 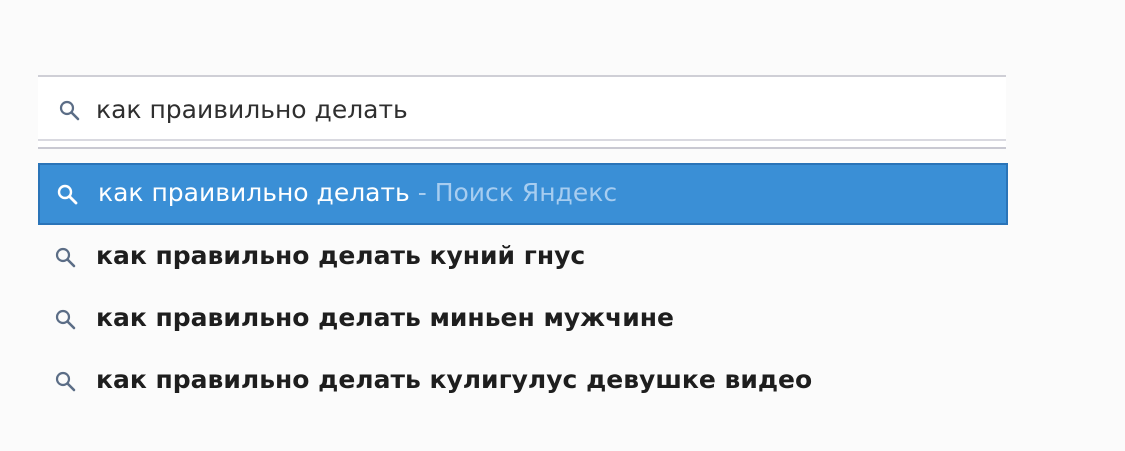 I want to click on suggestion-item: как правильно делать куний гнус, so click(x=523, y=257).